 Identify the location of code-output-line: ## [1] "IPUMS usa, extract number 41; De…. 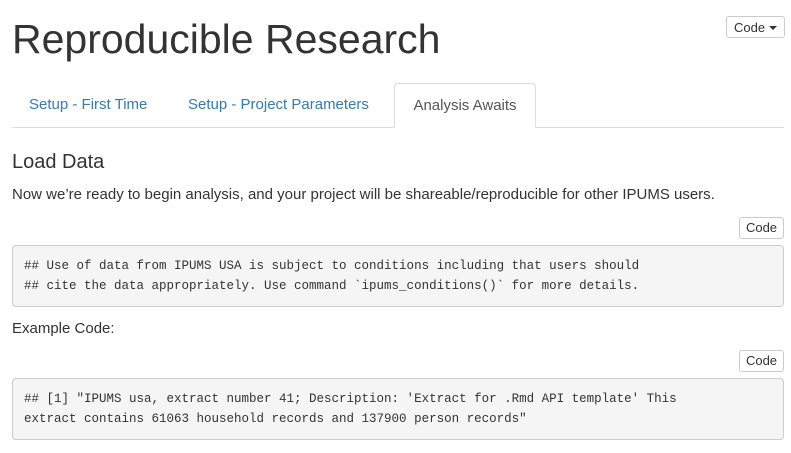
(350, 399).